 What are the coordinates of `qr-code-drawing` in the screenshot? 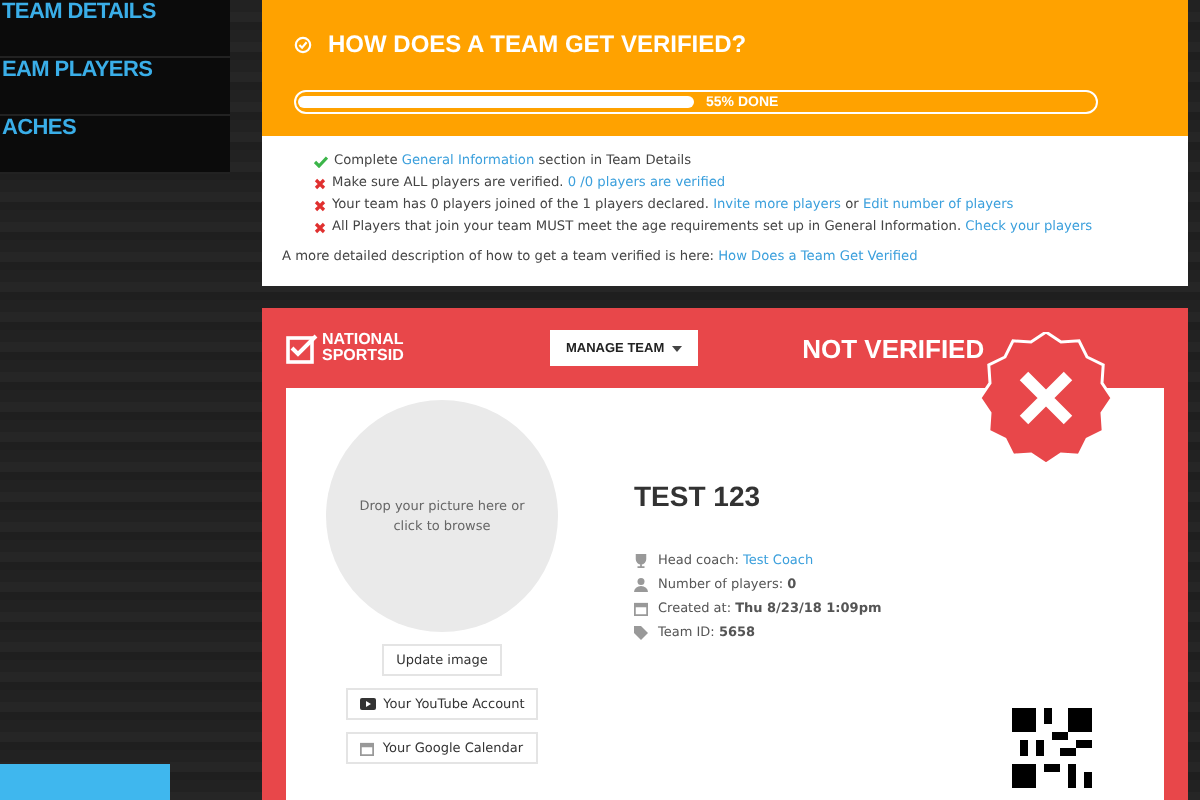 It's located at (1052, 748).